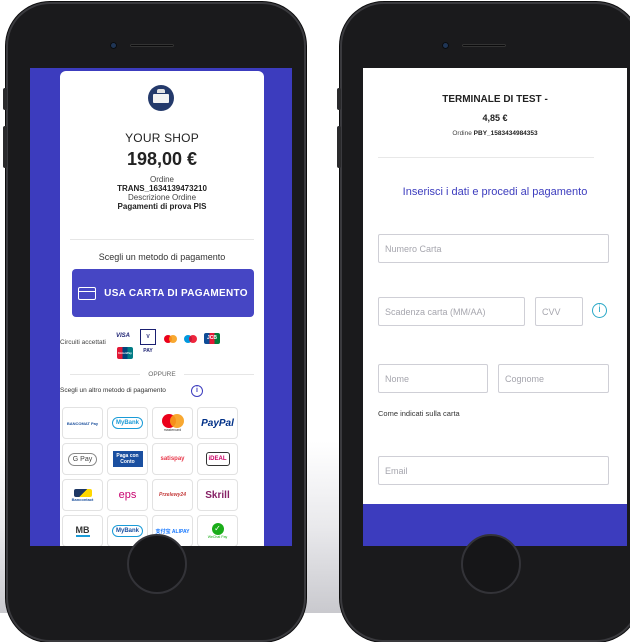  I want to click on method-ideal: iDEAL, so click(217, 459).